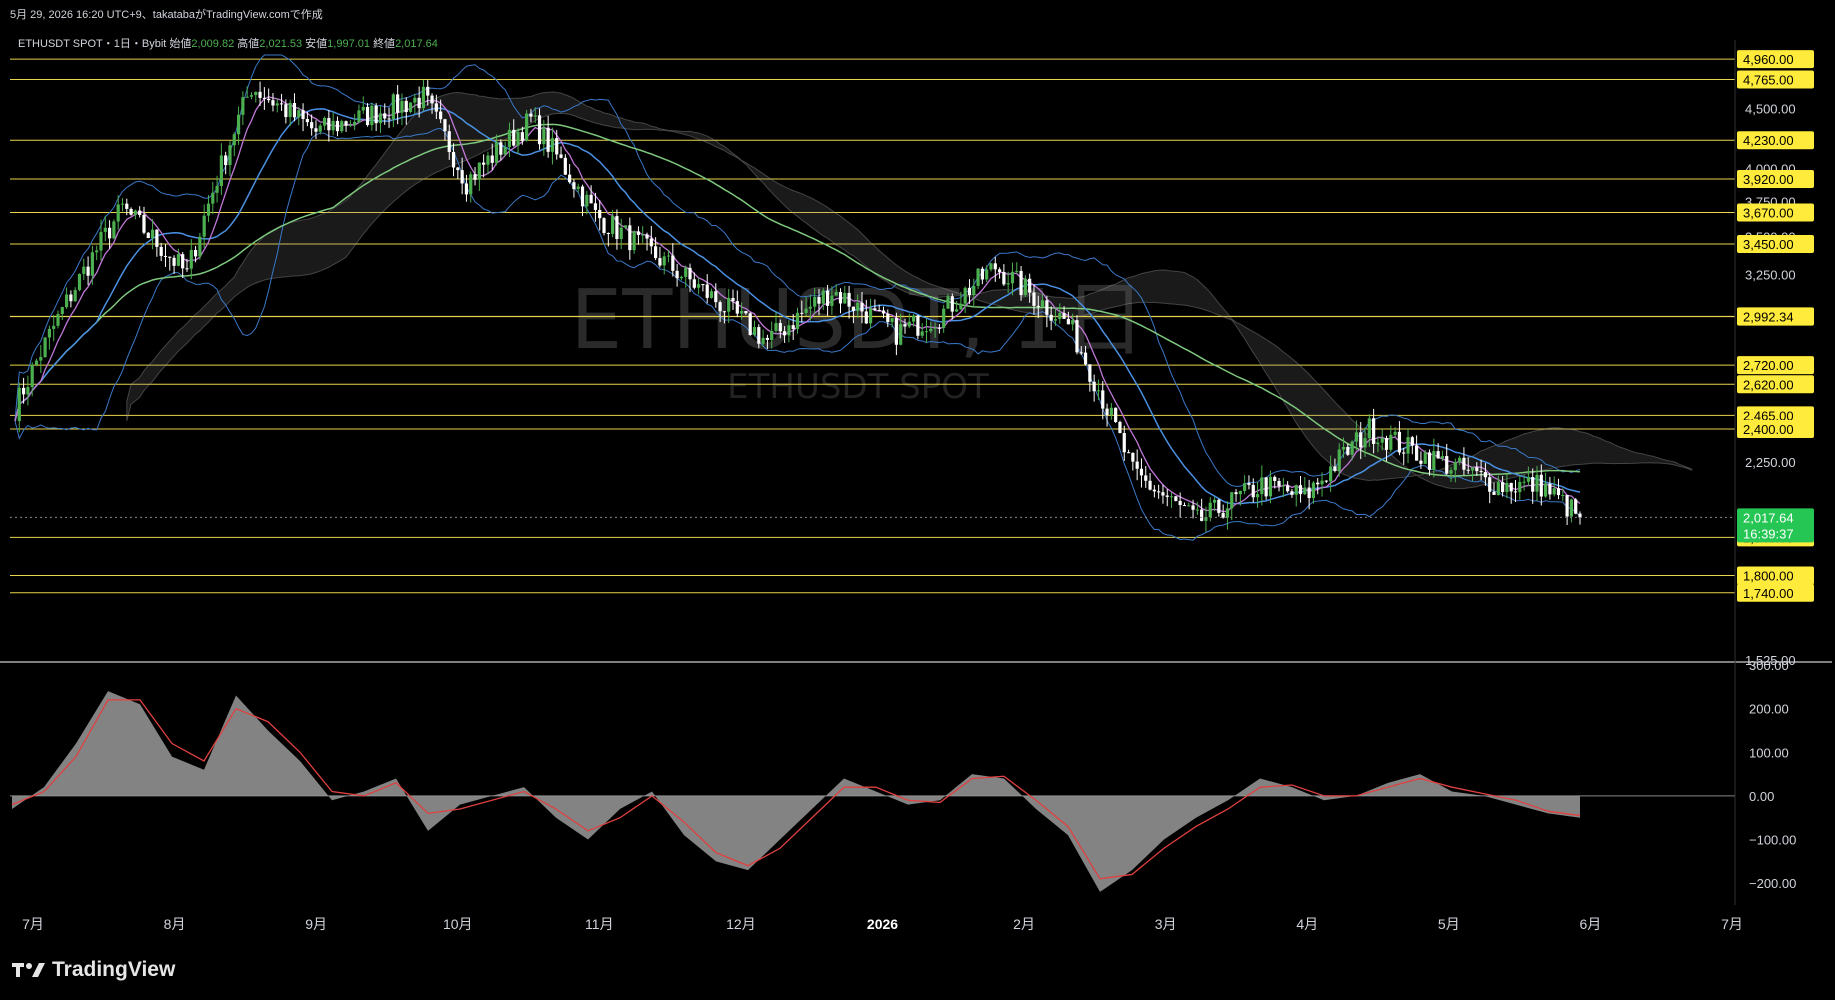 This screenshot has width=1835, height=1000. What do you see at coordinates (1166, 924) in the screenshot?
I see `x-tick-label: 3月` at bounding box center [1166, 924].